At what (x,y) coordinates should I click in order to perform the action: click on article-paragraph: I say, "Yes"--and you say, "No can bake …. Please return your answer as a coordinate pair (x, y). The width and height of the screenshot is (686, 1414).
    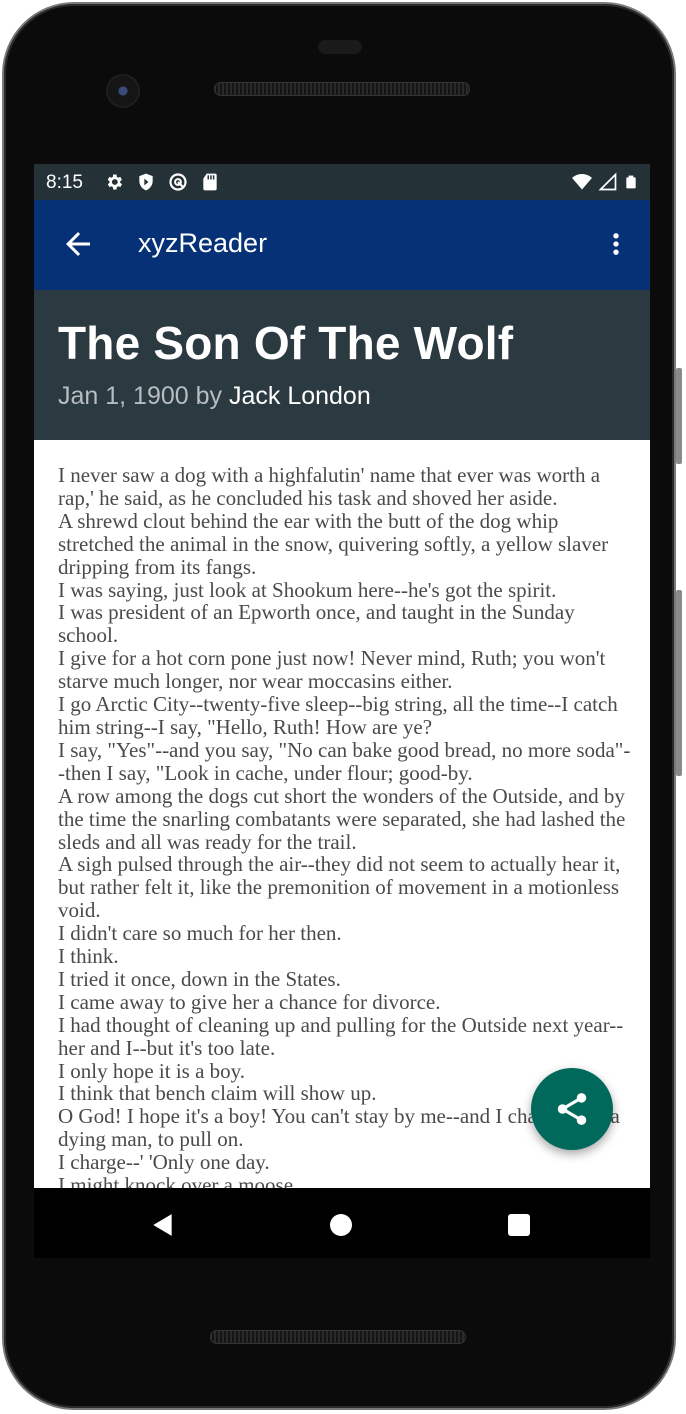
    Looking at the image, I should click on (344, 761).